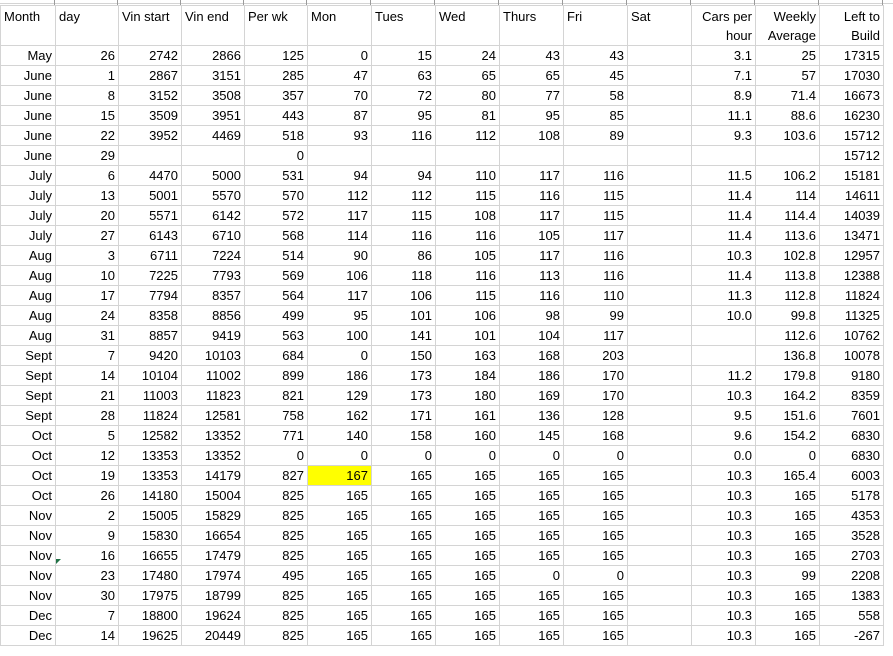 The width and height of the screenshot is (893, 656). Describe the element at coordinates (403, 235) in the screenshot. I see `cell-tues: 116` at that location.